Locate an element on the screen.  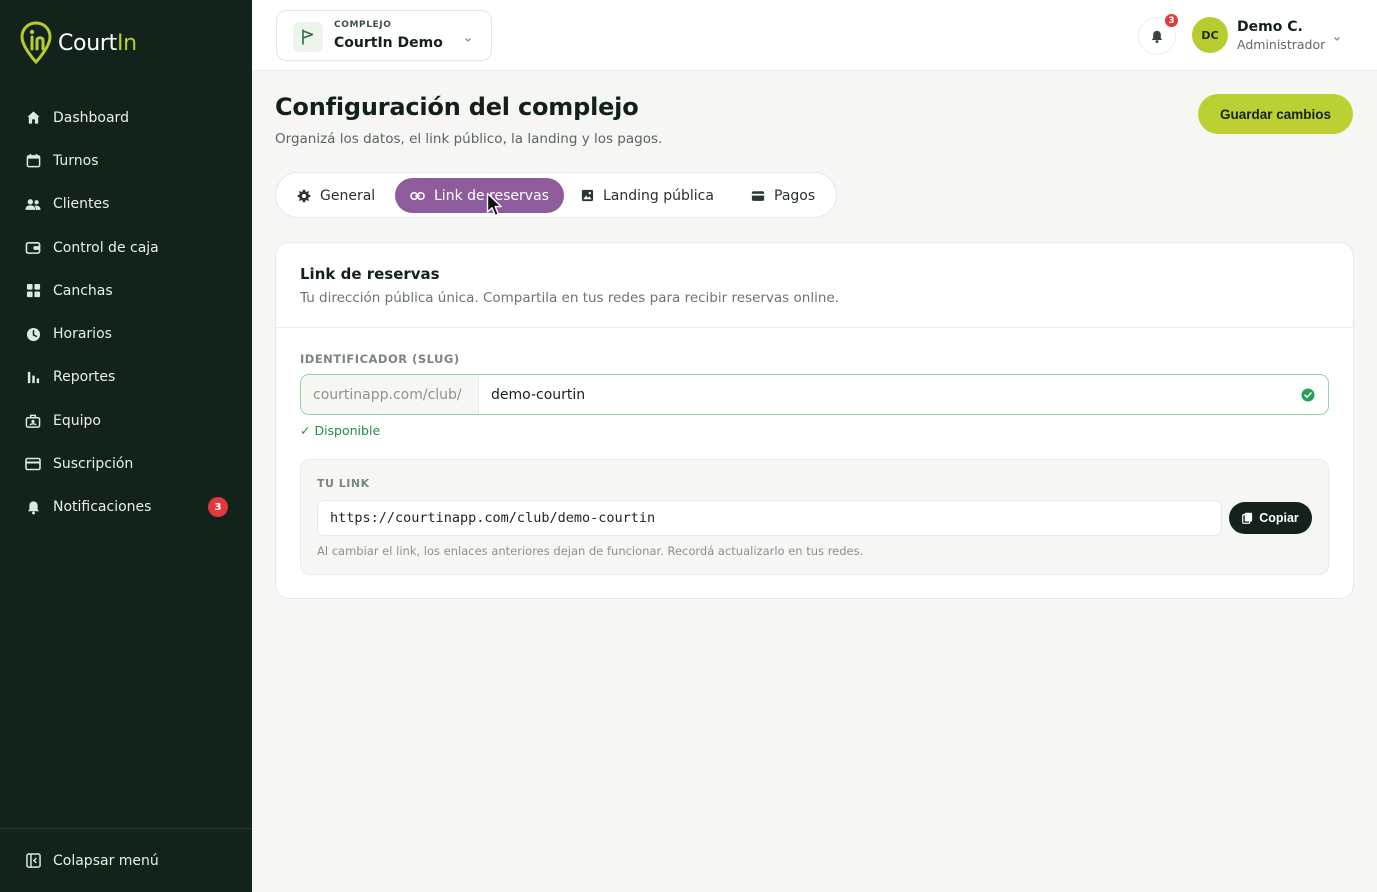
slug-label: IDENTIFICADOR (SLUG) is located at coordinates (380, 359).